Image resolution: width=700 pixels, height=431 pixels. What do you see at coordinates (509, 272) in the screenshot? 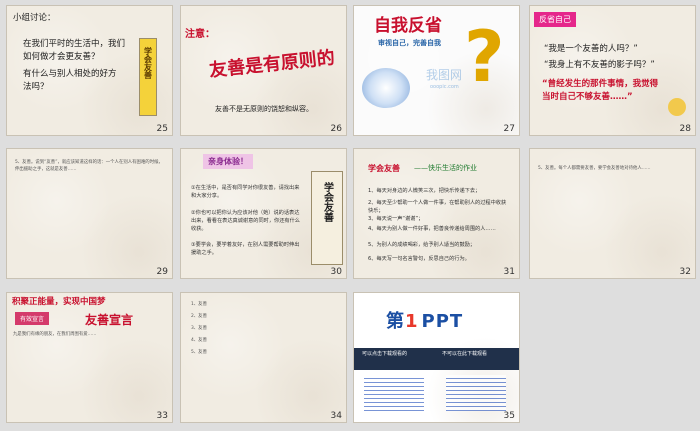
I see `slide-number: 31` at bounding box center [509, 272].